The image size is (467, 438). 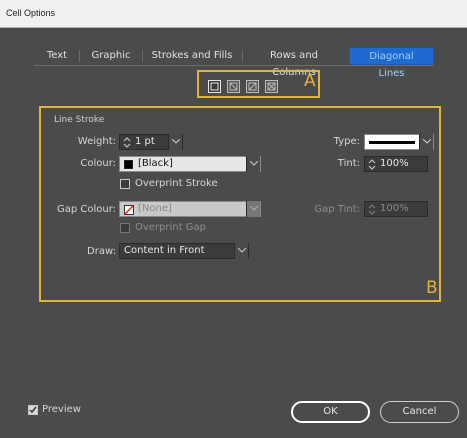 What do you see at coordinates (233, 14) in the screenshot?
I see `title-bar: Cell Options` at bounding box center [233, 14].